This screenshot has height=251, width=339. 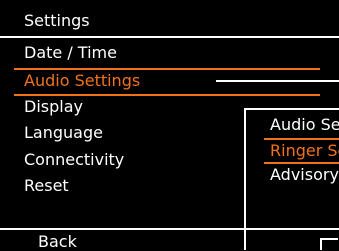 What do you see at coordinates (304, 125) in the screenshot?
I see `submenu-item-audio-settings: Audio Se` at bounding box center [304, 125].